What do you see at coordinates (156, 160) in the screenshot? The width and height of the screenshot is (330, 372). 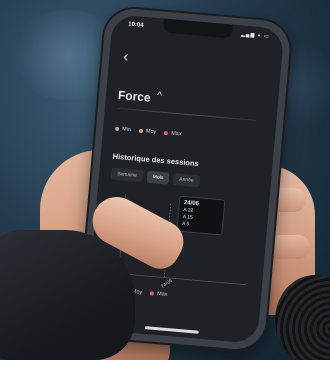 I see `sessions-heading: Historique des sessions` at bounding box center [156, 160].